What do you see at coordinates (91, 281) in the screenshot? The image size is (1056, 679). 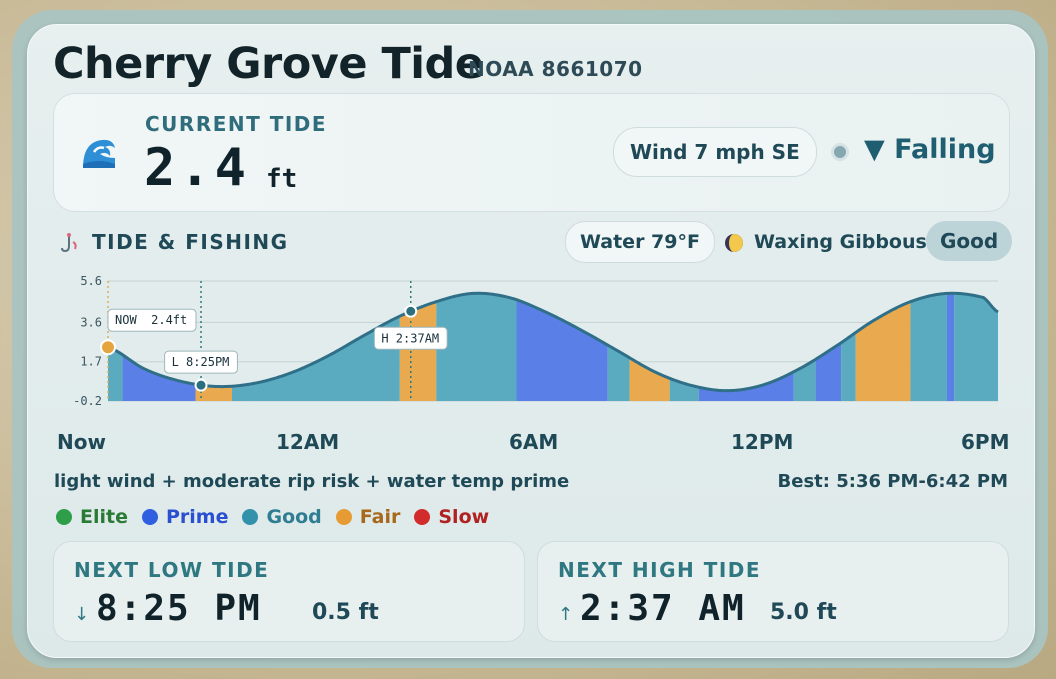 I see `y-tick-label: 5.6` at bounding box center [91, 281].